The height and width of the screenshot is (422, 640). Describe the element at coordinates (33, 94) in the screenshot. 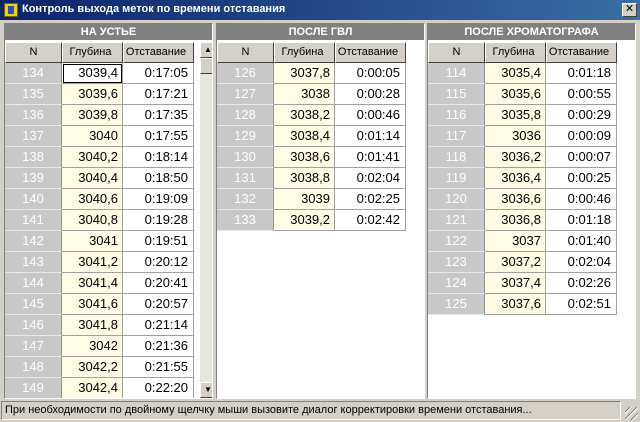

I see `row-number: 135` at that location.